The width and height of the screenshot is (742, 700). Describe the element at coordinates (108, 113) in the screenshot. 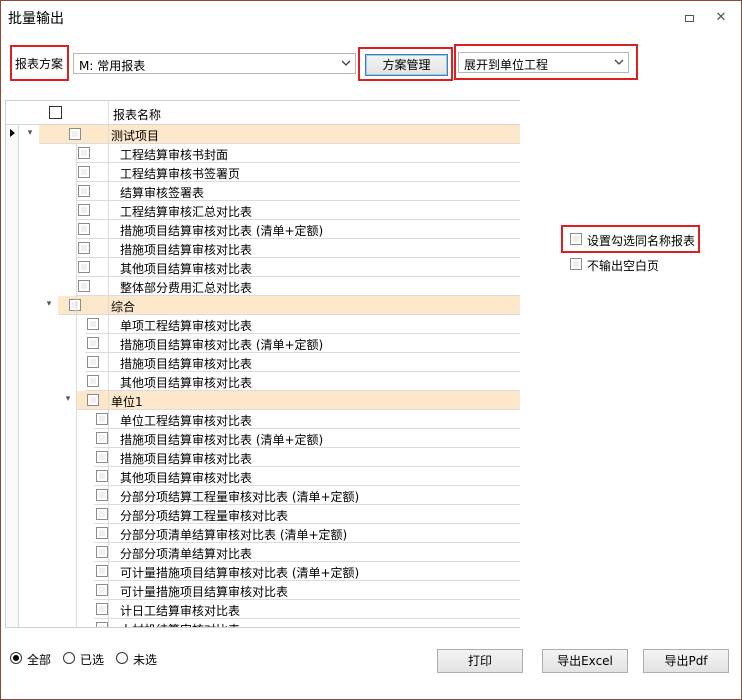

I see `header-divider` at that location.